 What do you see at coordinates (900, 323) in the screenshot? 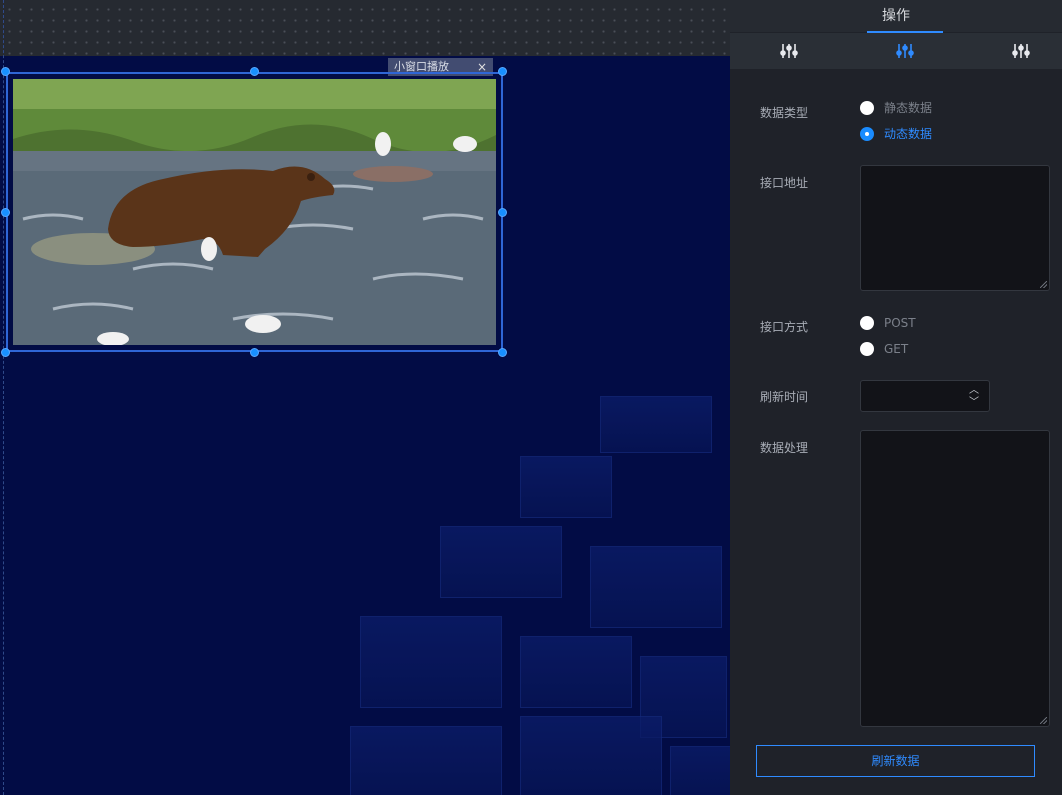
I see `radio-post-label: POST` at bounding box center [900, 323].